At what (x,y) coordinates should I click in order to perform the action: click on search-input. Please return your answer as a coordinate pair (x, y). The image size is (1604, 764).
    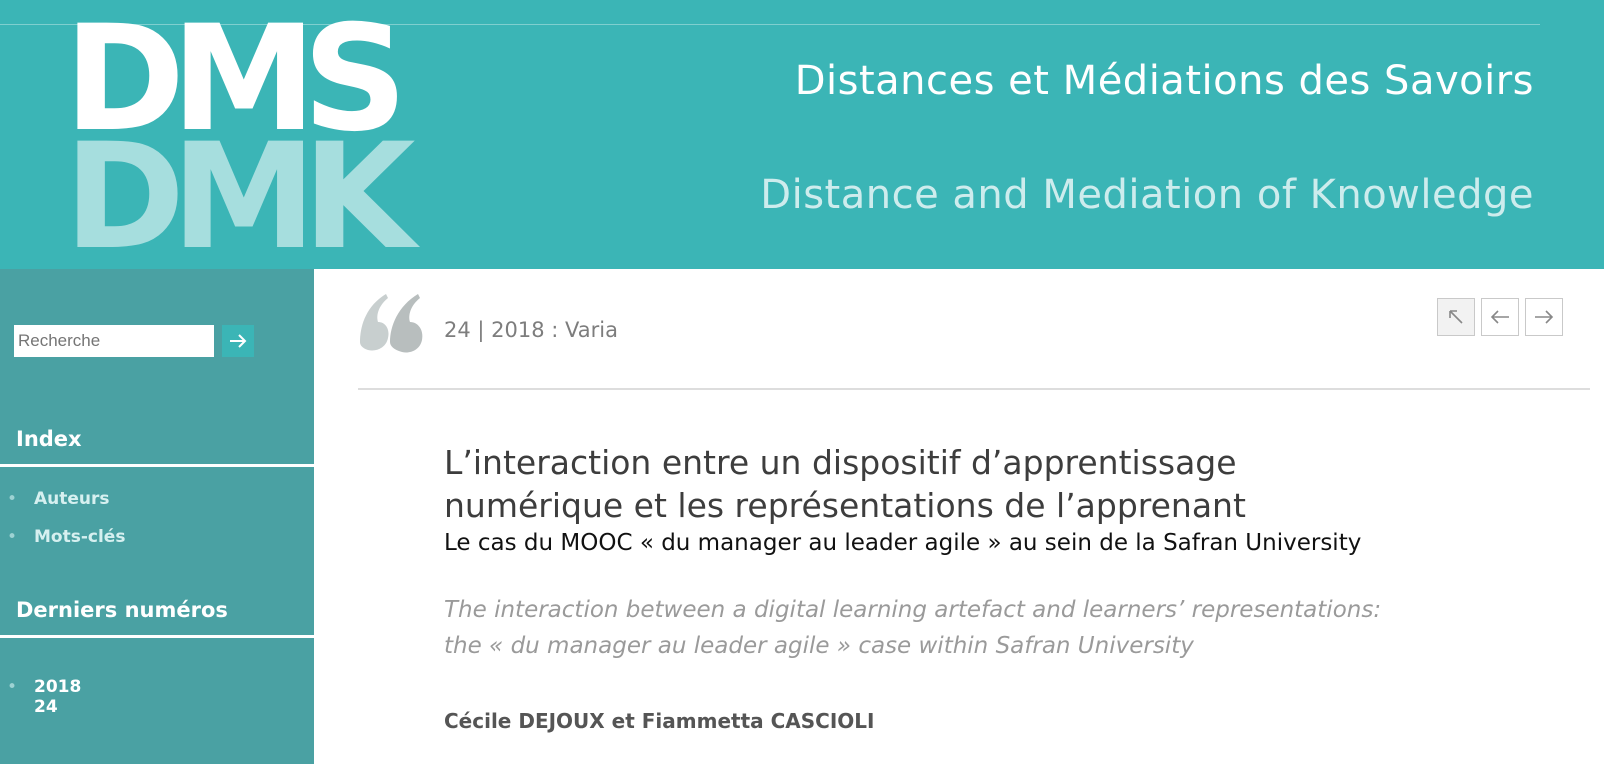
    Looking at the image, I should click on (114, 341).